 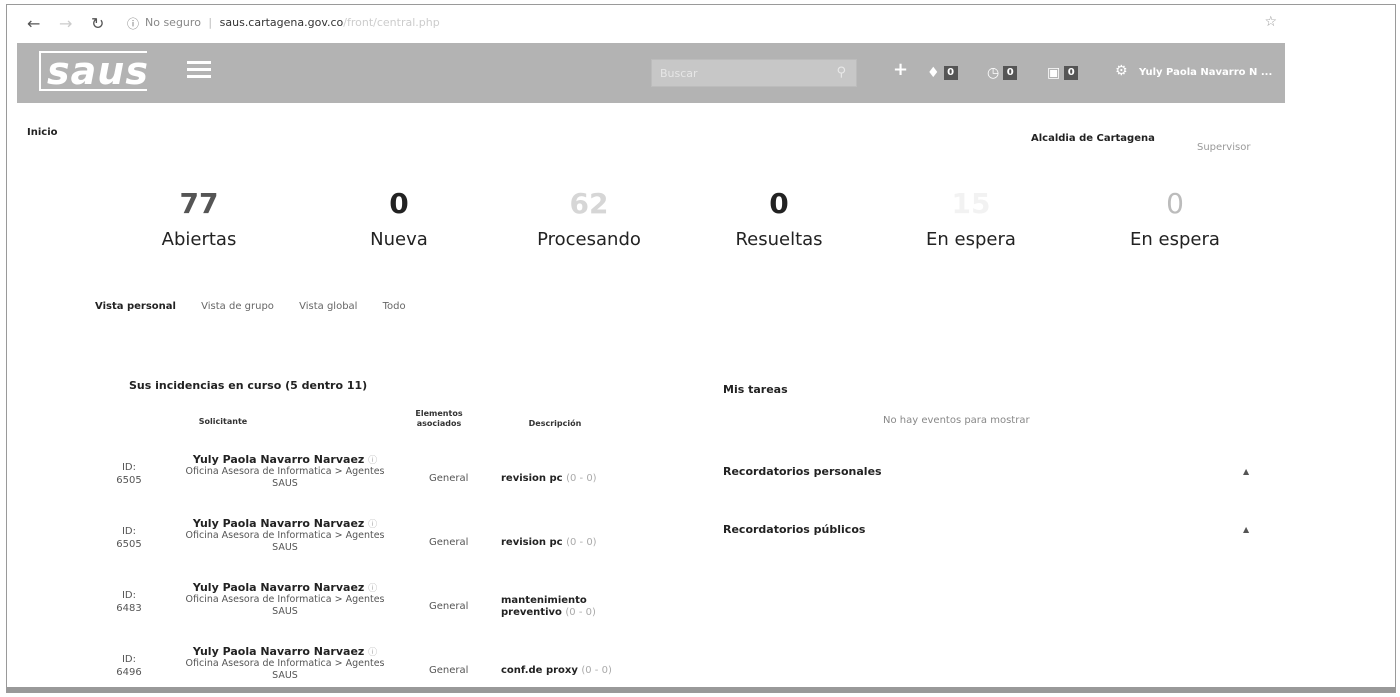 What do you see at coordinates (391, 22) in the screenshot?
I see `url-path: /front/central.php` at bounding box center [391, 22].